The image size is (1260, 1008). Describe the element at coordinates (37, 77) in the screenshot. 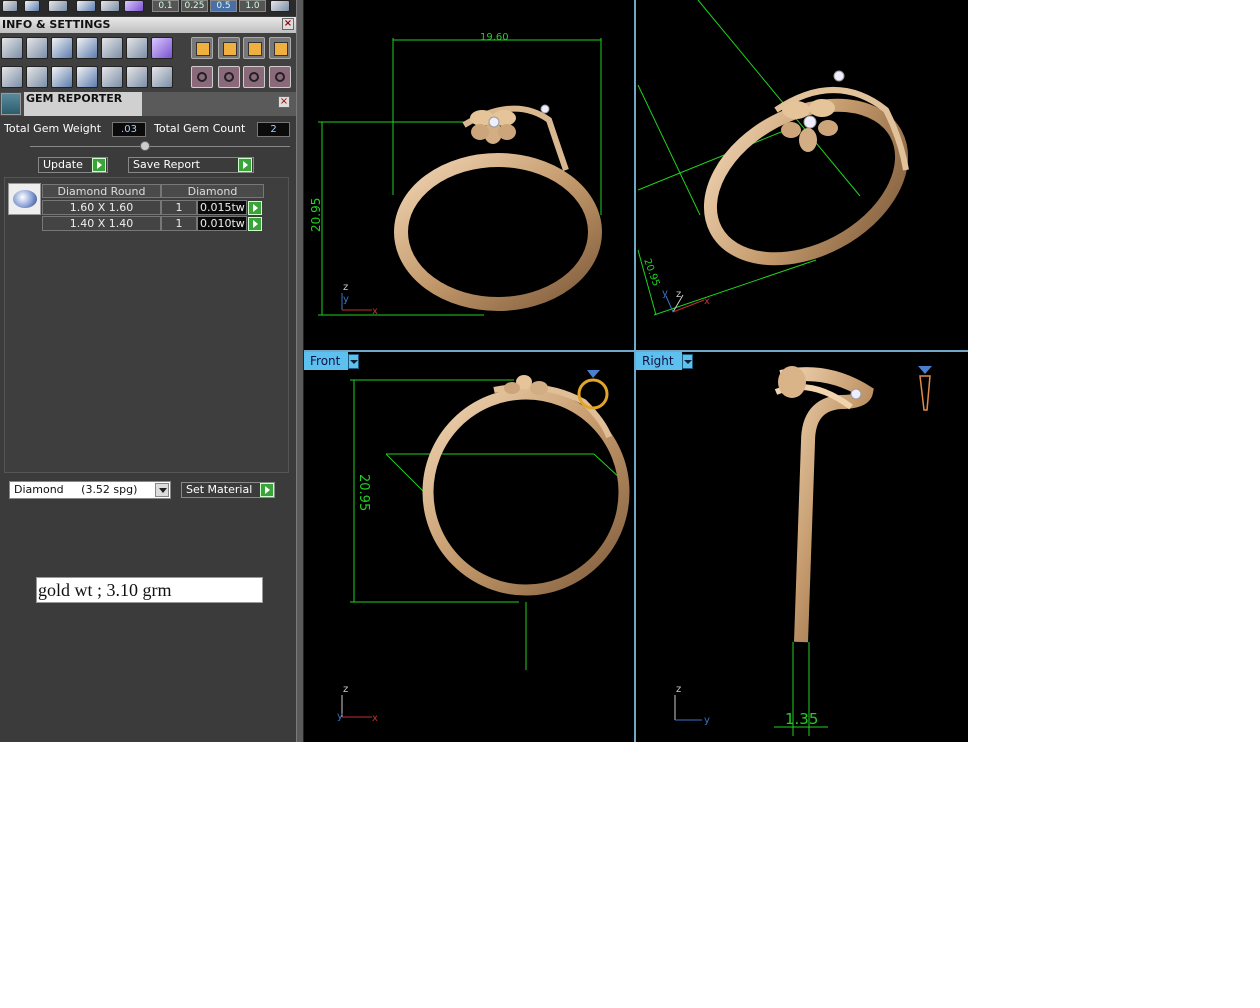

I see `monitor-icon` at that location.